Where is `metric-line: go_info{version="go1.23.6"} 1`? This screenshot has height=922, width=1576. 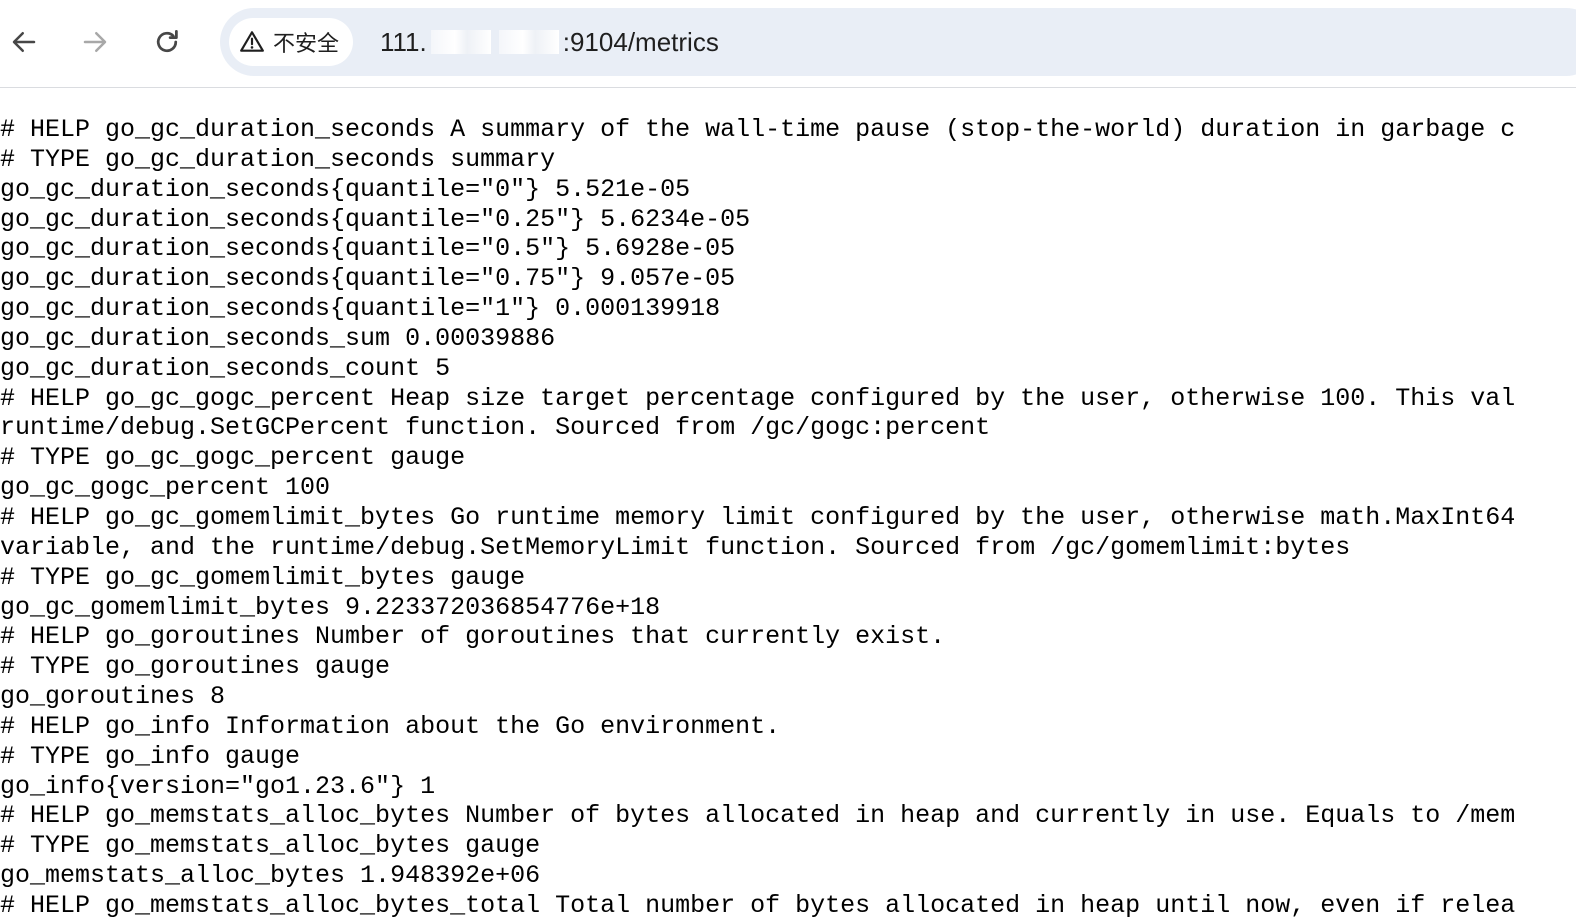 metric-line: go_info{version="go1.23.6"} 1 is located at coordinates (218, 786).